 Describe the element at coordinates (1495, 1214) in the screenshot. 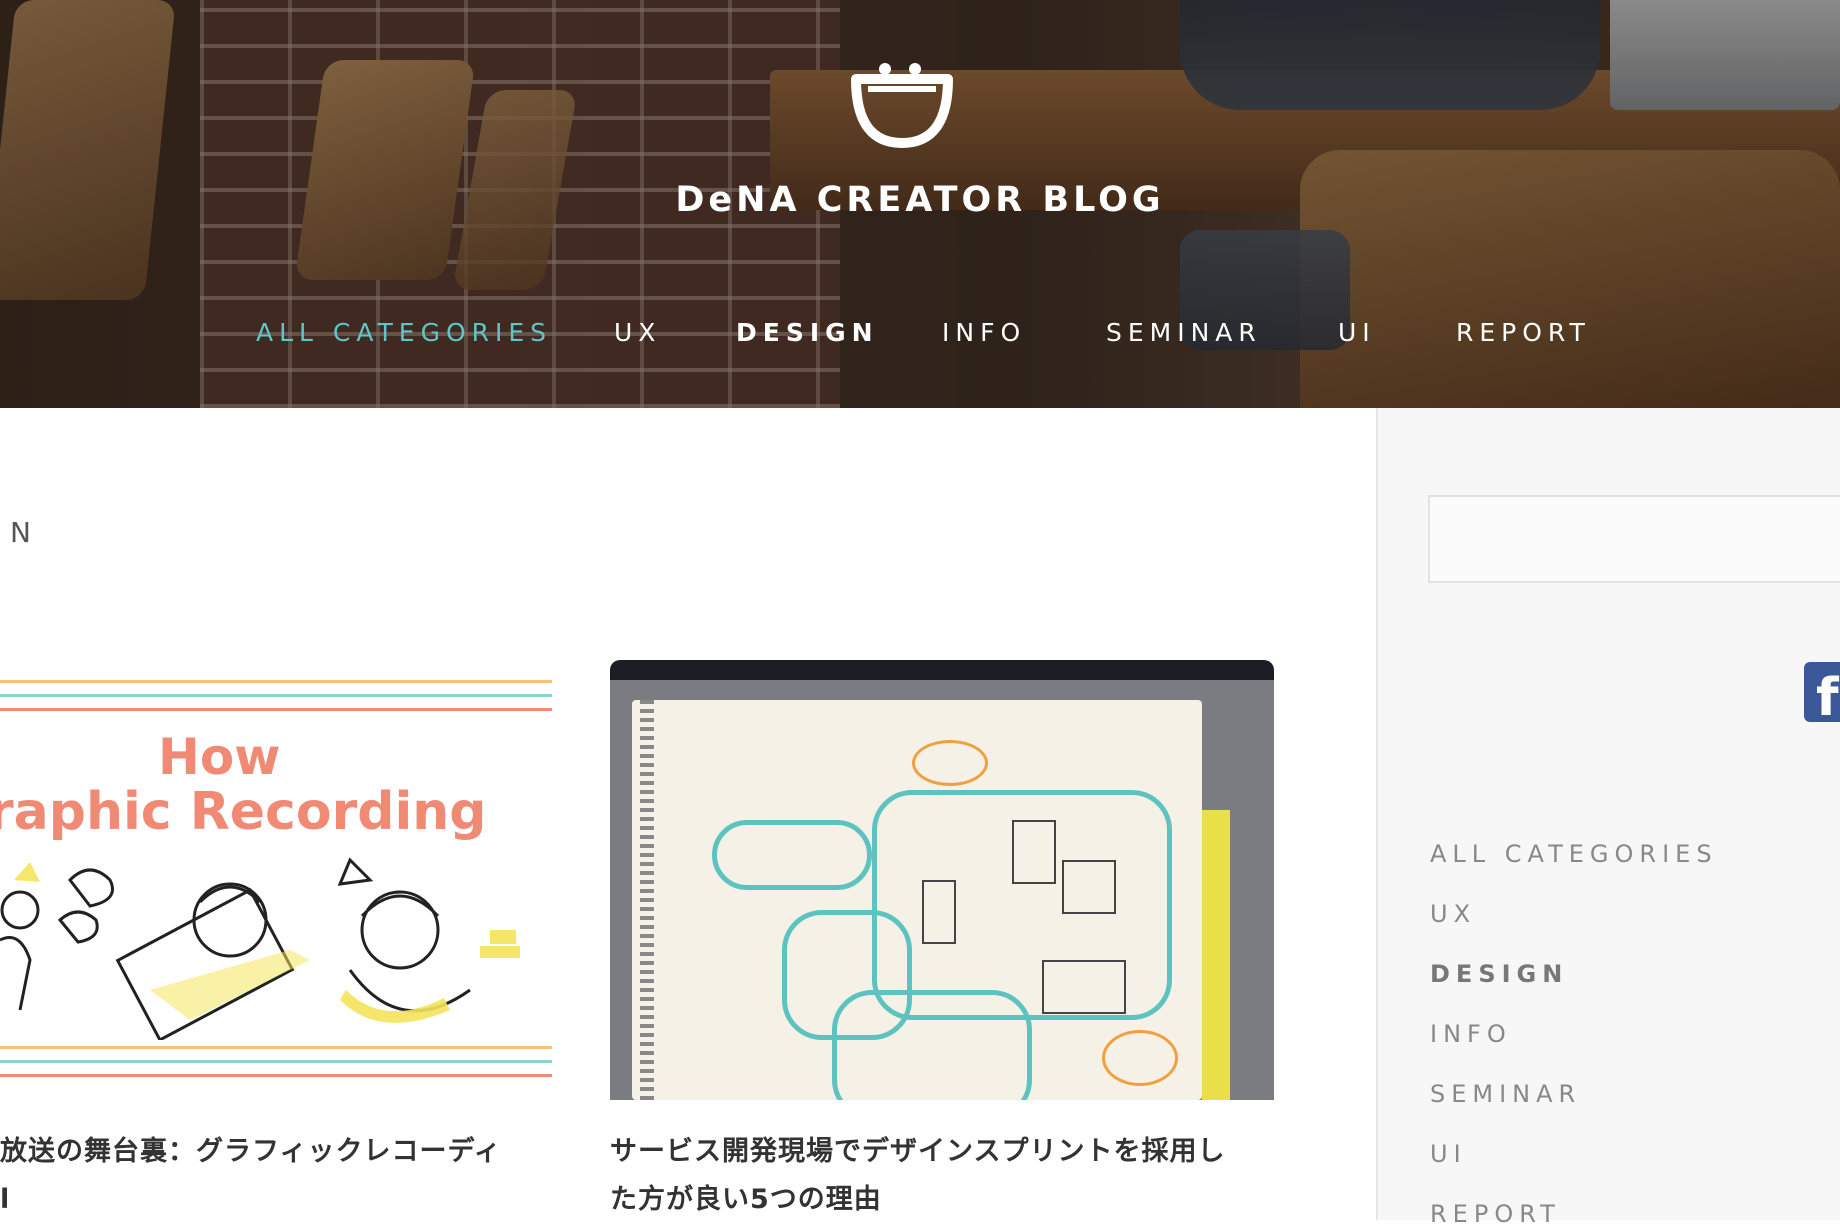

I see `sidebar-item-report: REPORT` at that location.